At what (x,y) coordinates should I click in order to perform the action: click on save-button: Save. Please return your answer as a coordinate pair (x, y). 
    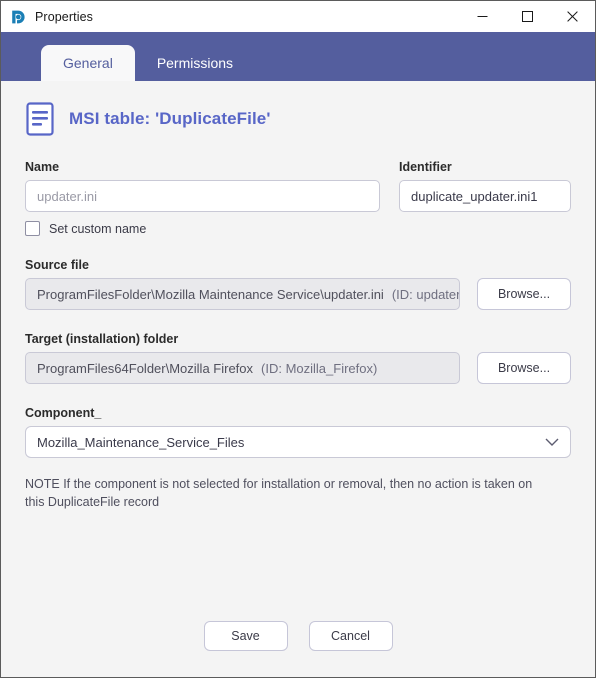
    Looking at the image, I should click on (245, 636).